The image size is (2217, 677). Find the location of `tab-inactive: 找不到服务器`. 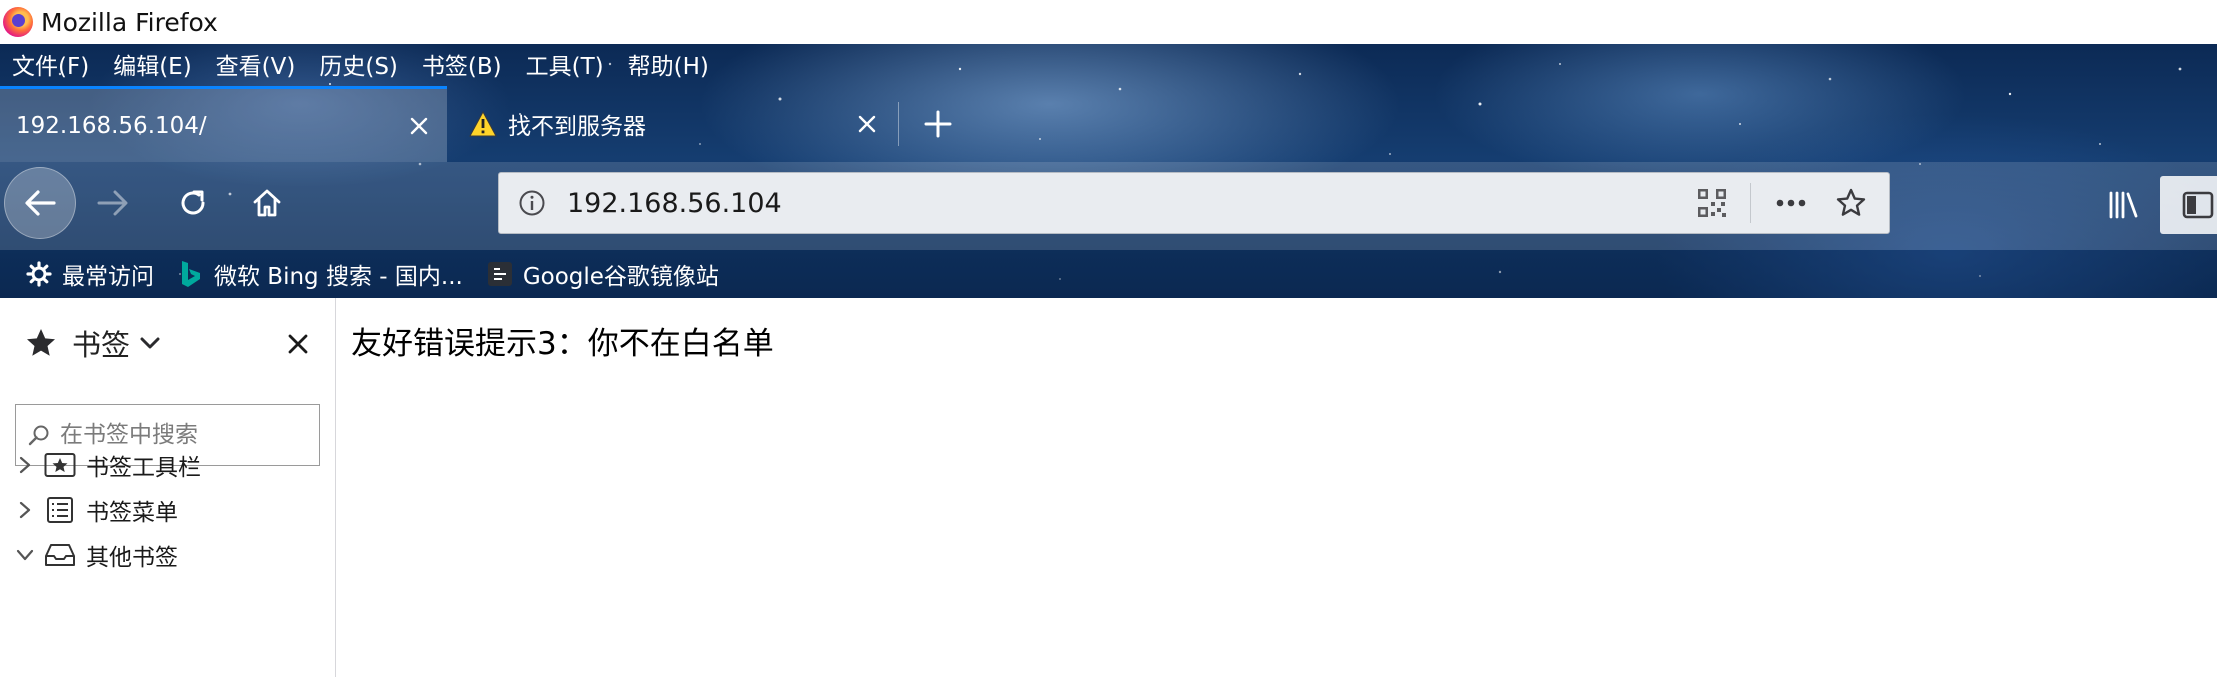

tab-inactive: 找不到服务器 is located at coordinates (672, 124).